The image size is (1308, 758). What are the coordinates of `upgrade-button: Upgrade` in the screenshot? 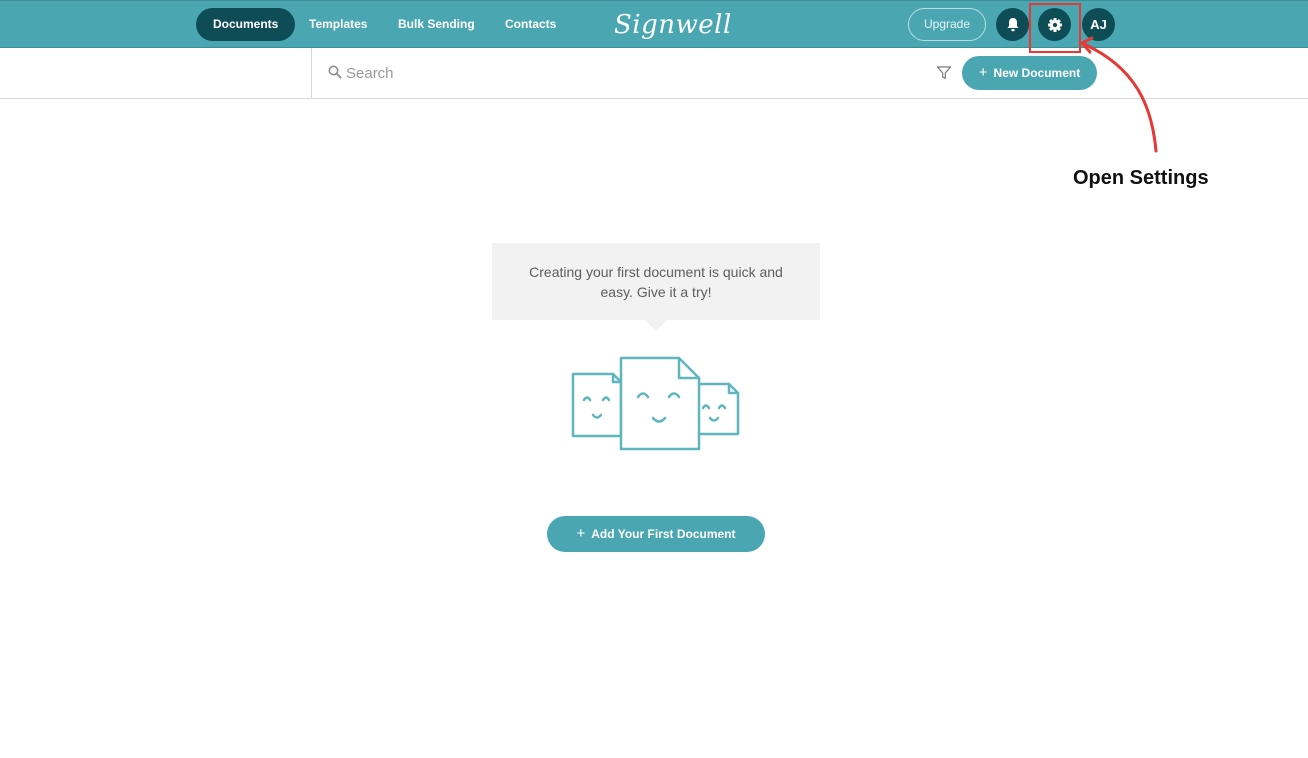 It's located at (947, 24).